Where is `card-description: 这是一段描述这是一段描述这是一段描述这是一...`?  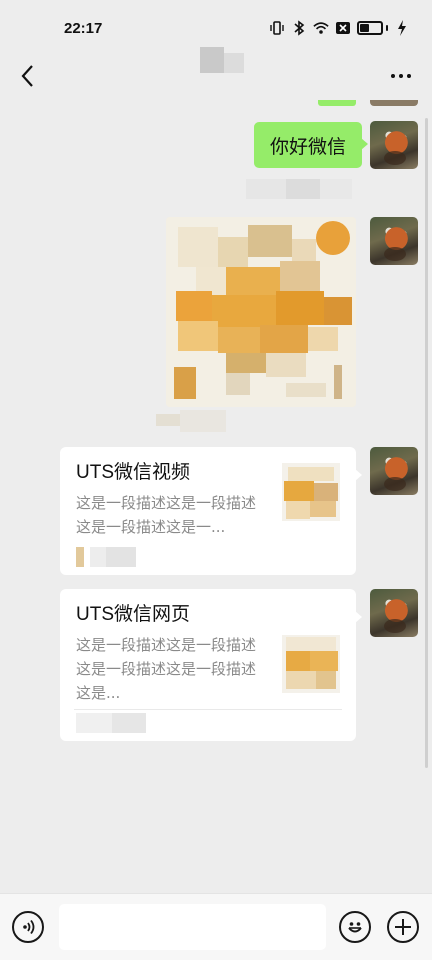
card-description: 这是一段描述这是一段描述这是一段描述这是一... is located at coordinates (166, 515).